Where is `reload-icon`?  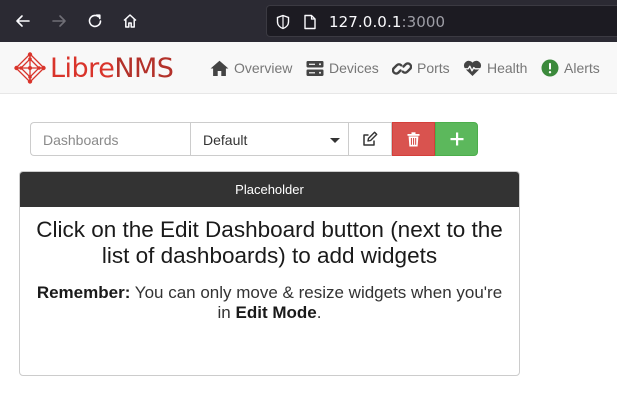 reload-icon is located at coordinates (95, 21).